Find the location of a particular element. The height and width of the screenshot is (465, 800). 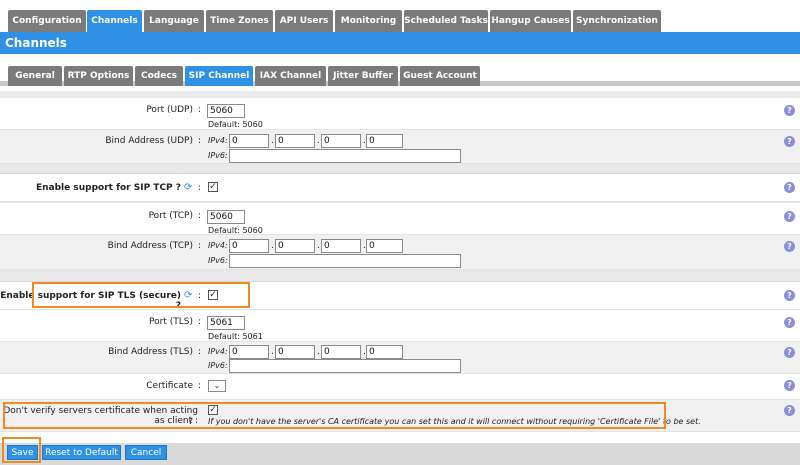

highlight-enable-tls is located at coordinates (141, 295).